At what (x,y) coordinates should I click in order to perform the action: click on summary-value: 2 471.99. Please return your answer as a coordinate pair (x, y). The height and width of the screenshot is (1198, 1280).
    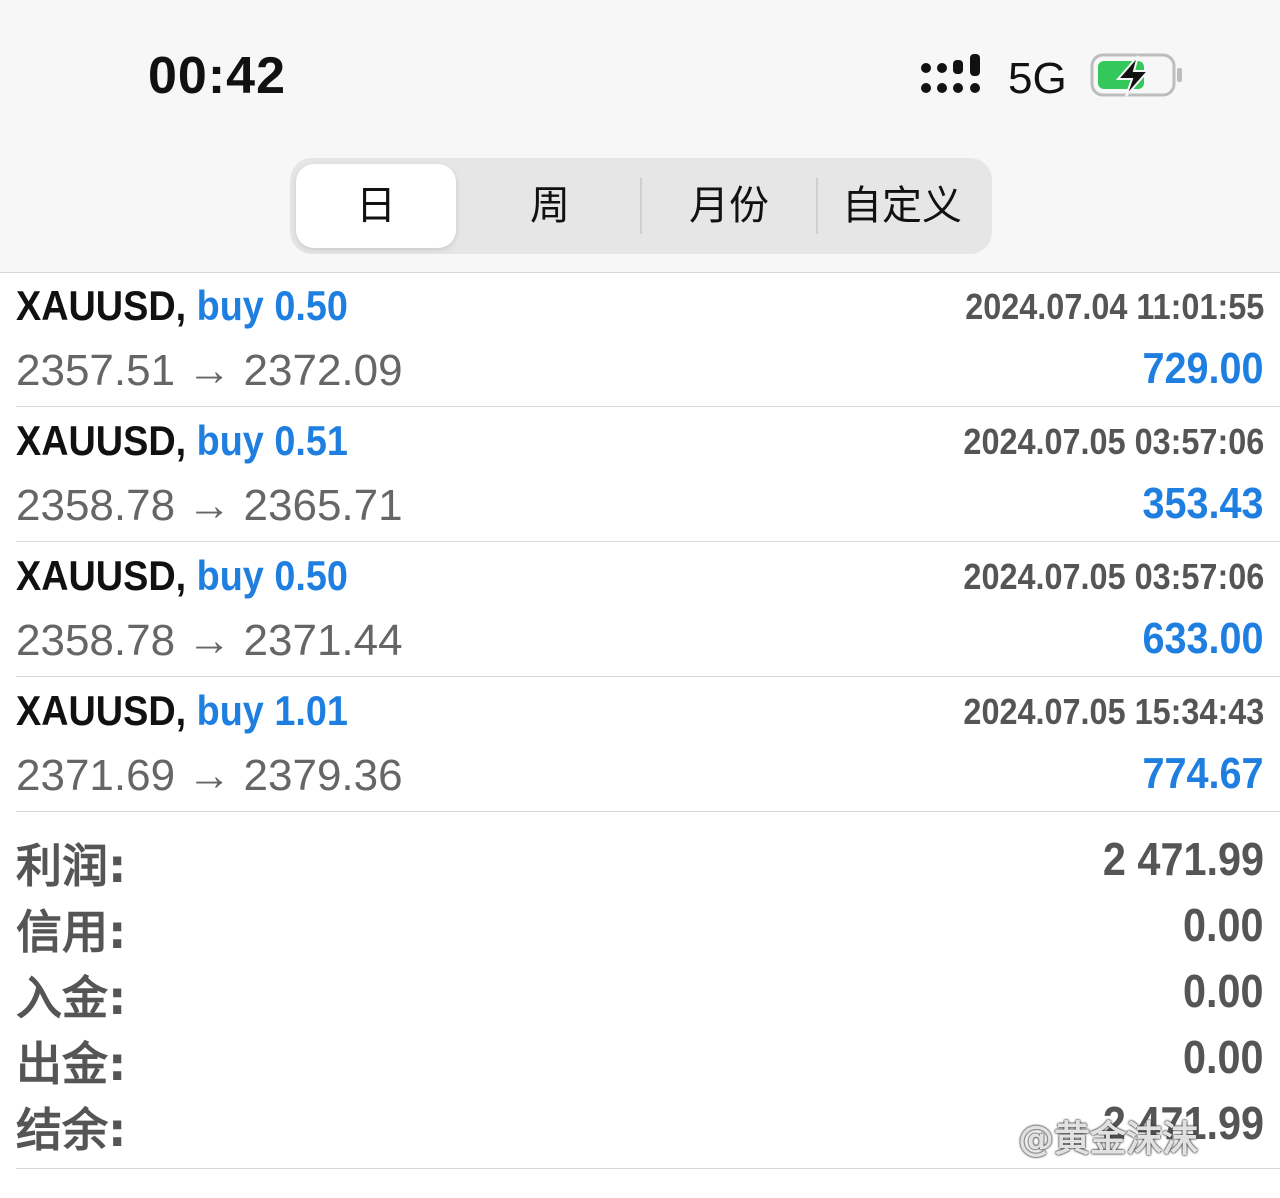
    Looking at the image, I should click on (1183, 859).